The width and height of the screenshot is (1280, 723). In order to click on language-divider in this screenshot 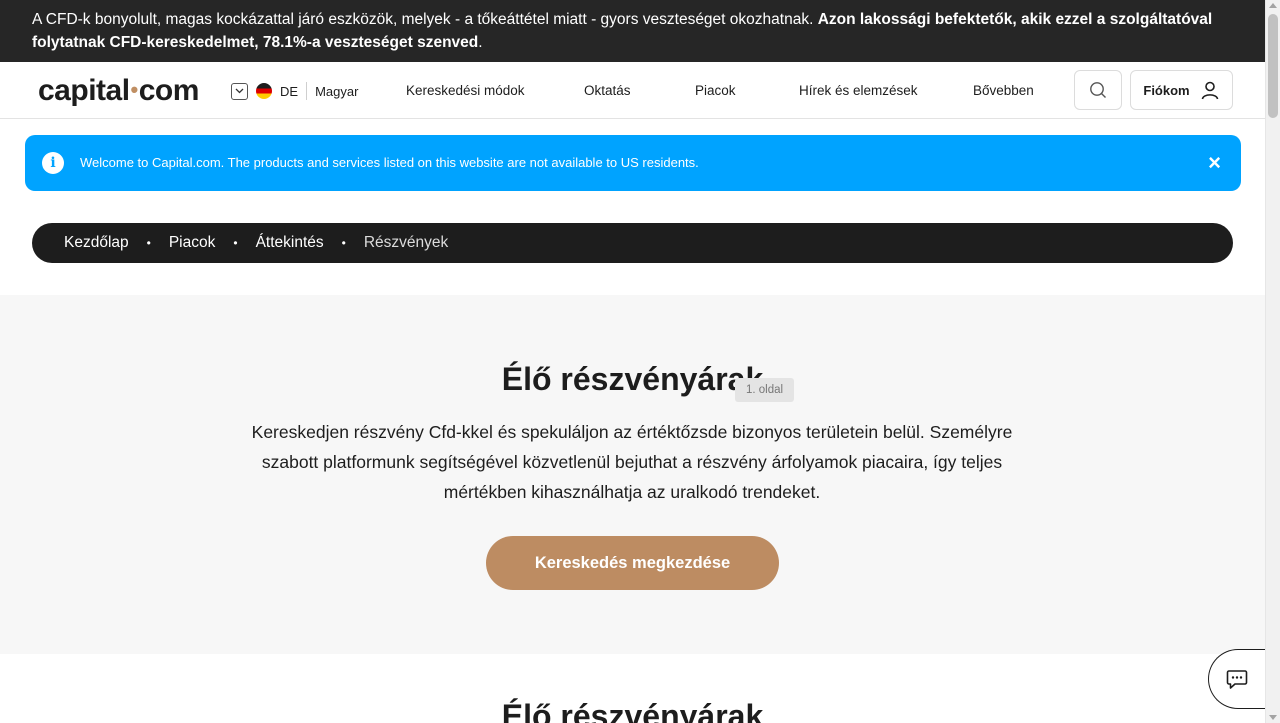, I will do `click(307, 91)`.